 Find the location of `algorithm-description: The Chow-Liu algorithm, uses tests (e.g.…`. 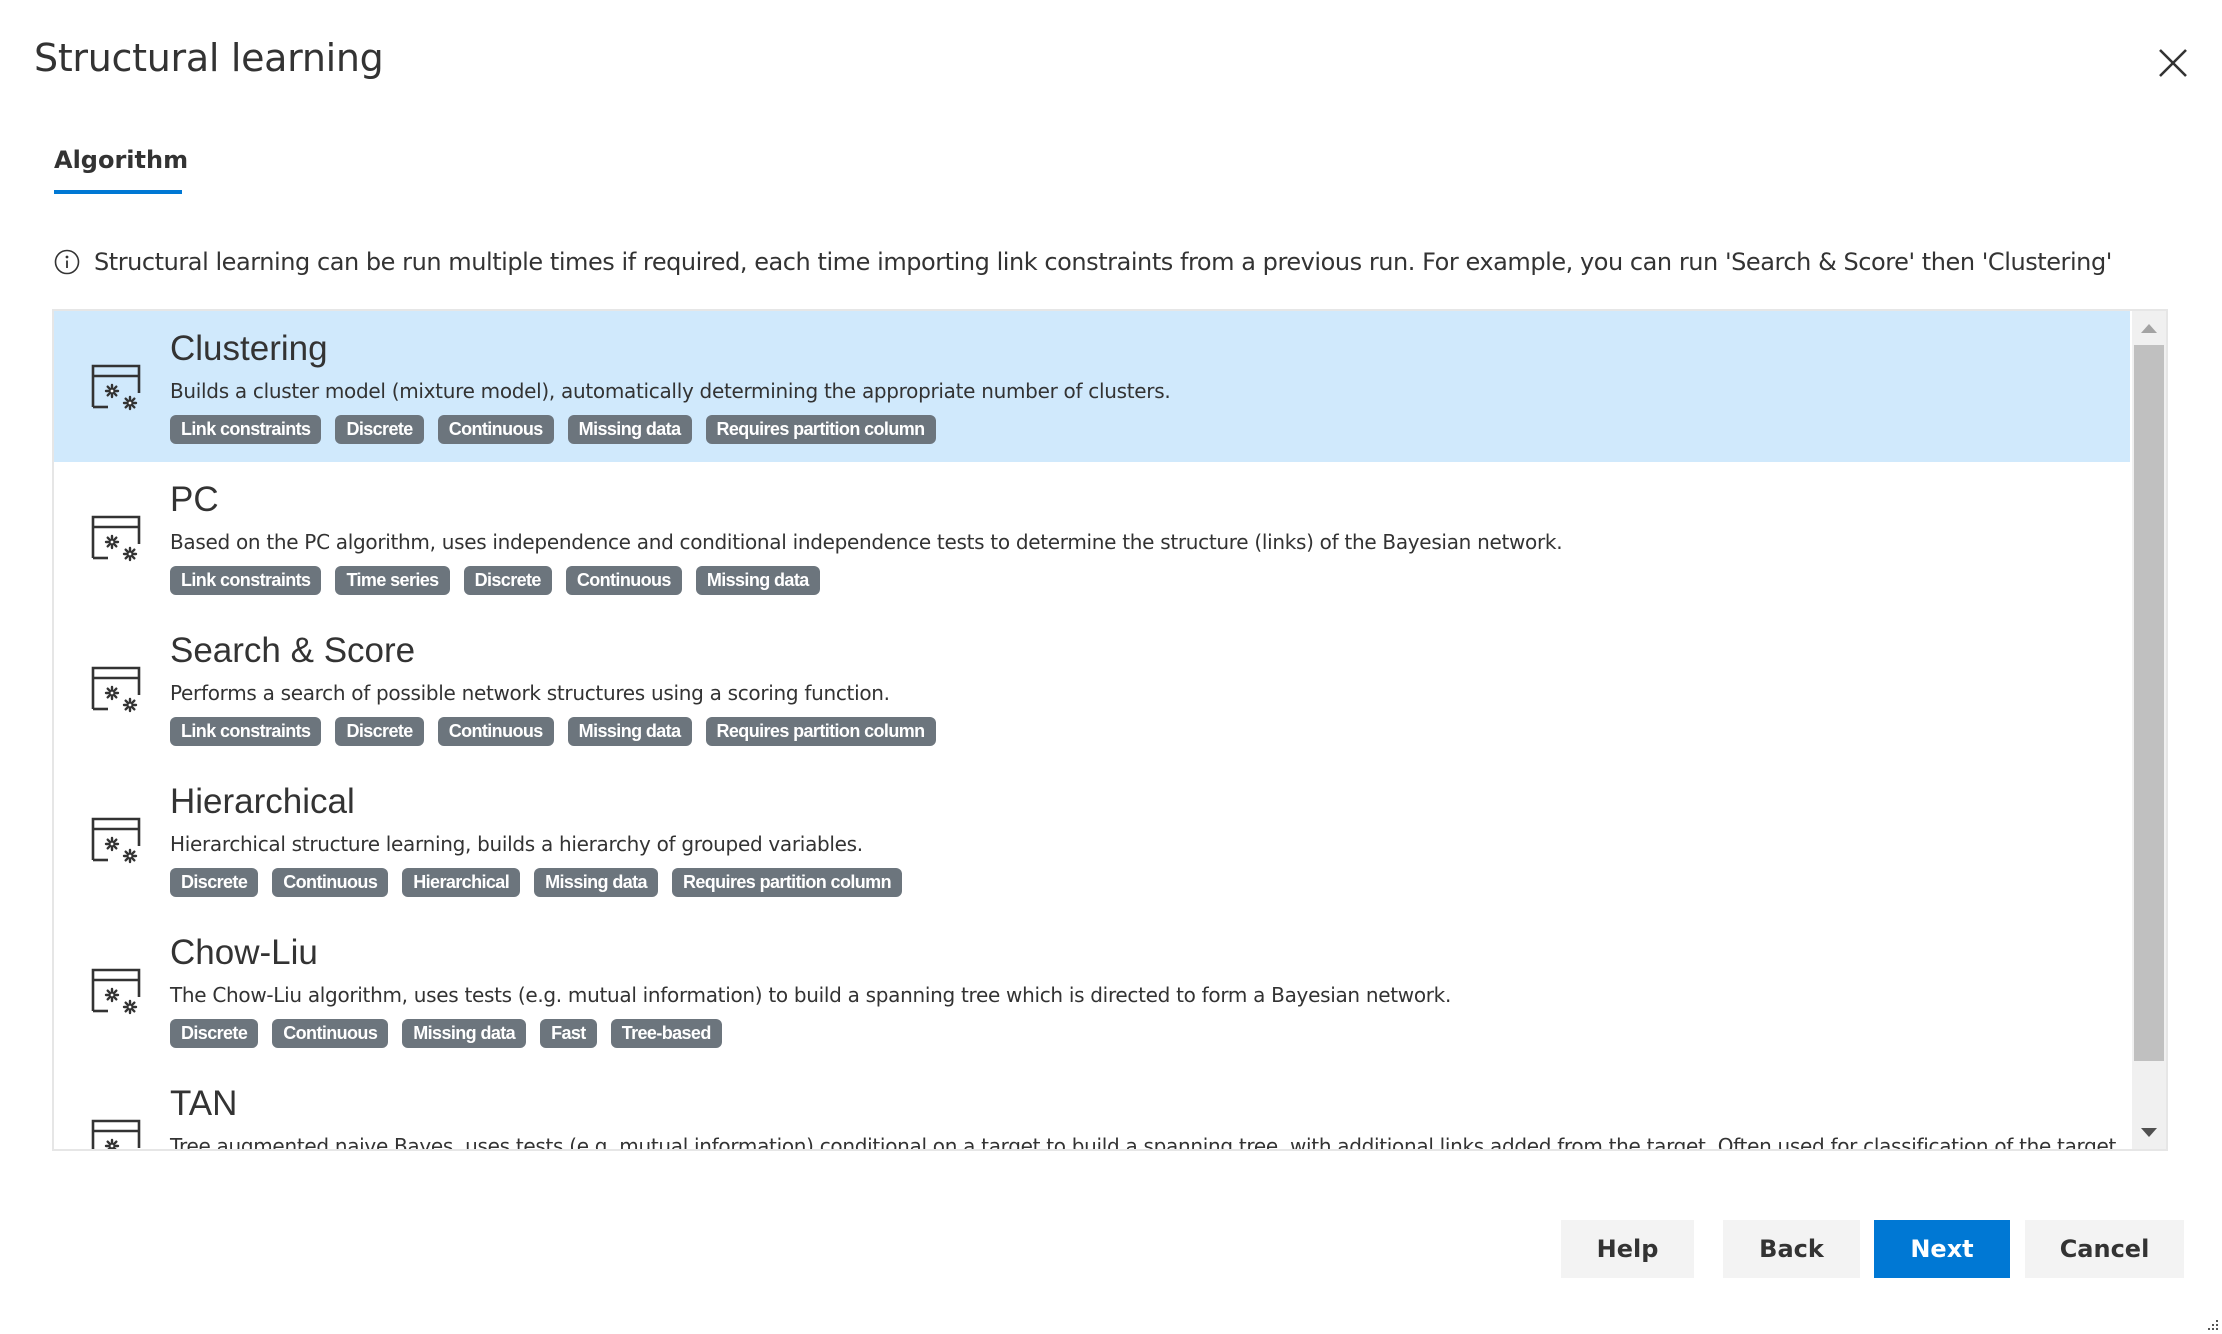

algorithm-description: The Chow-Liu algorithm, uses tests (e.g.… is located at coordinates (811, 995).